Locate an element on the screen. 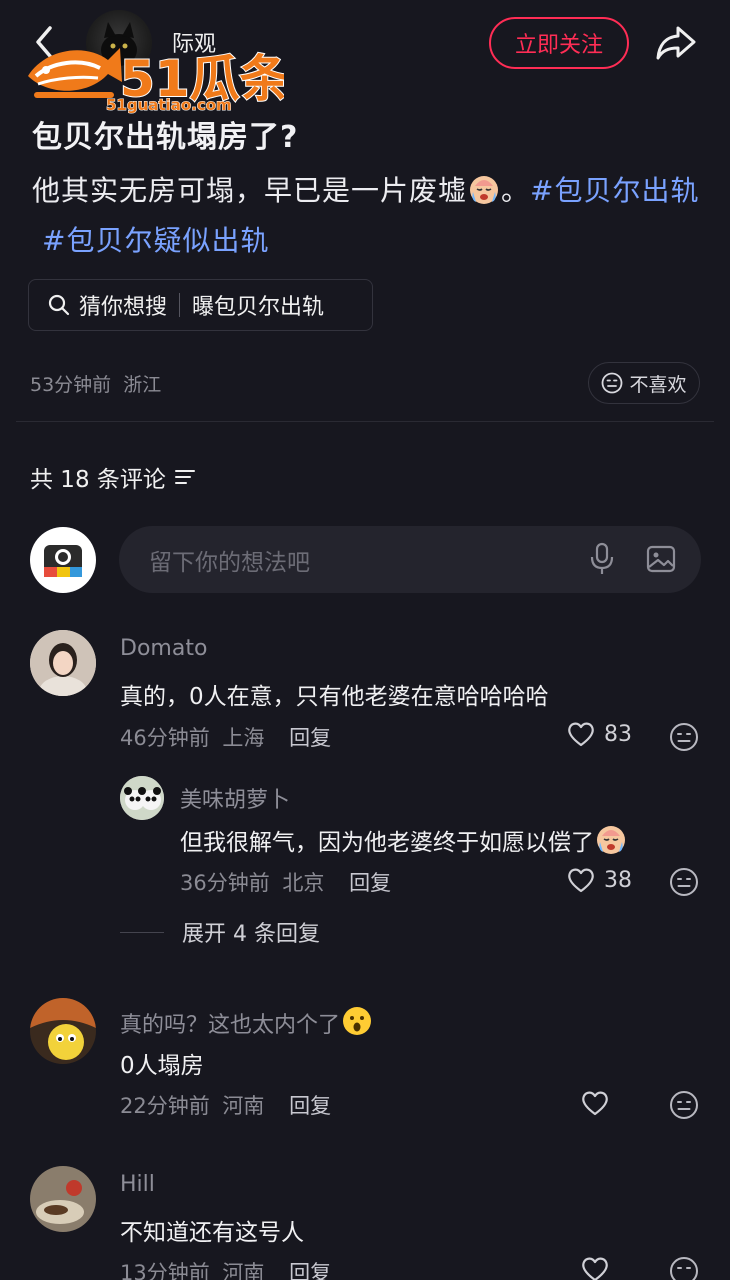 This screenshot has width=730, height=1280. comment-text: 不知道还有这号人 is located at coordinates (212, 1233).